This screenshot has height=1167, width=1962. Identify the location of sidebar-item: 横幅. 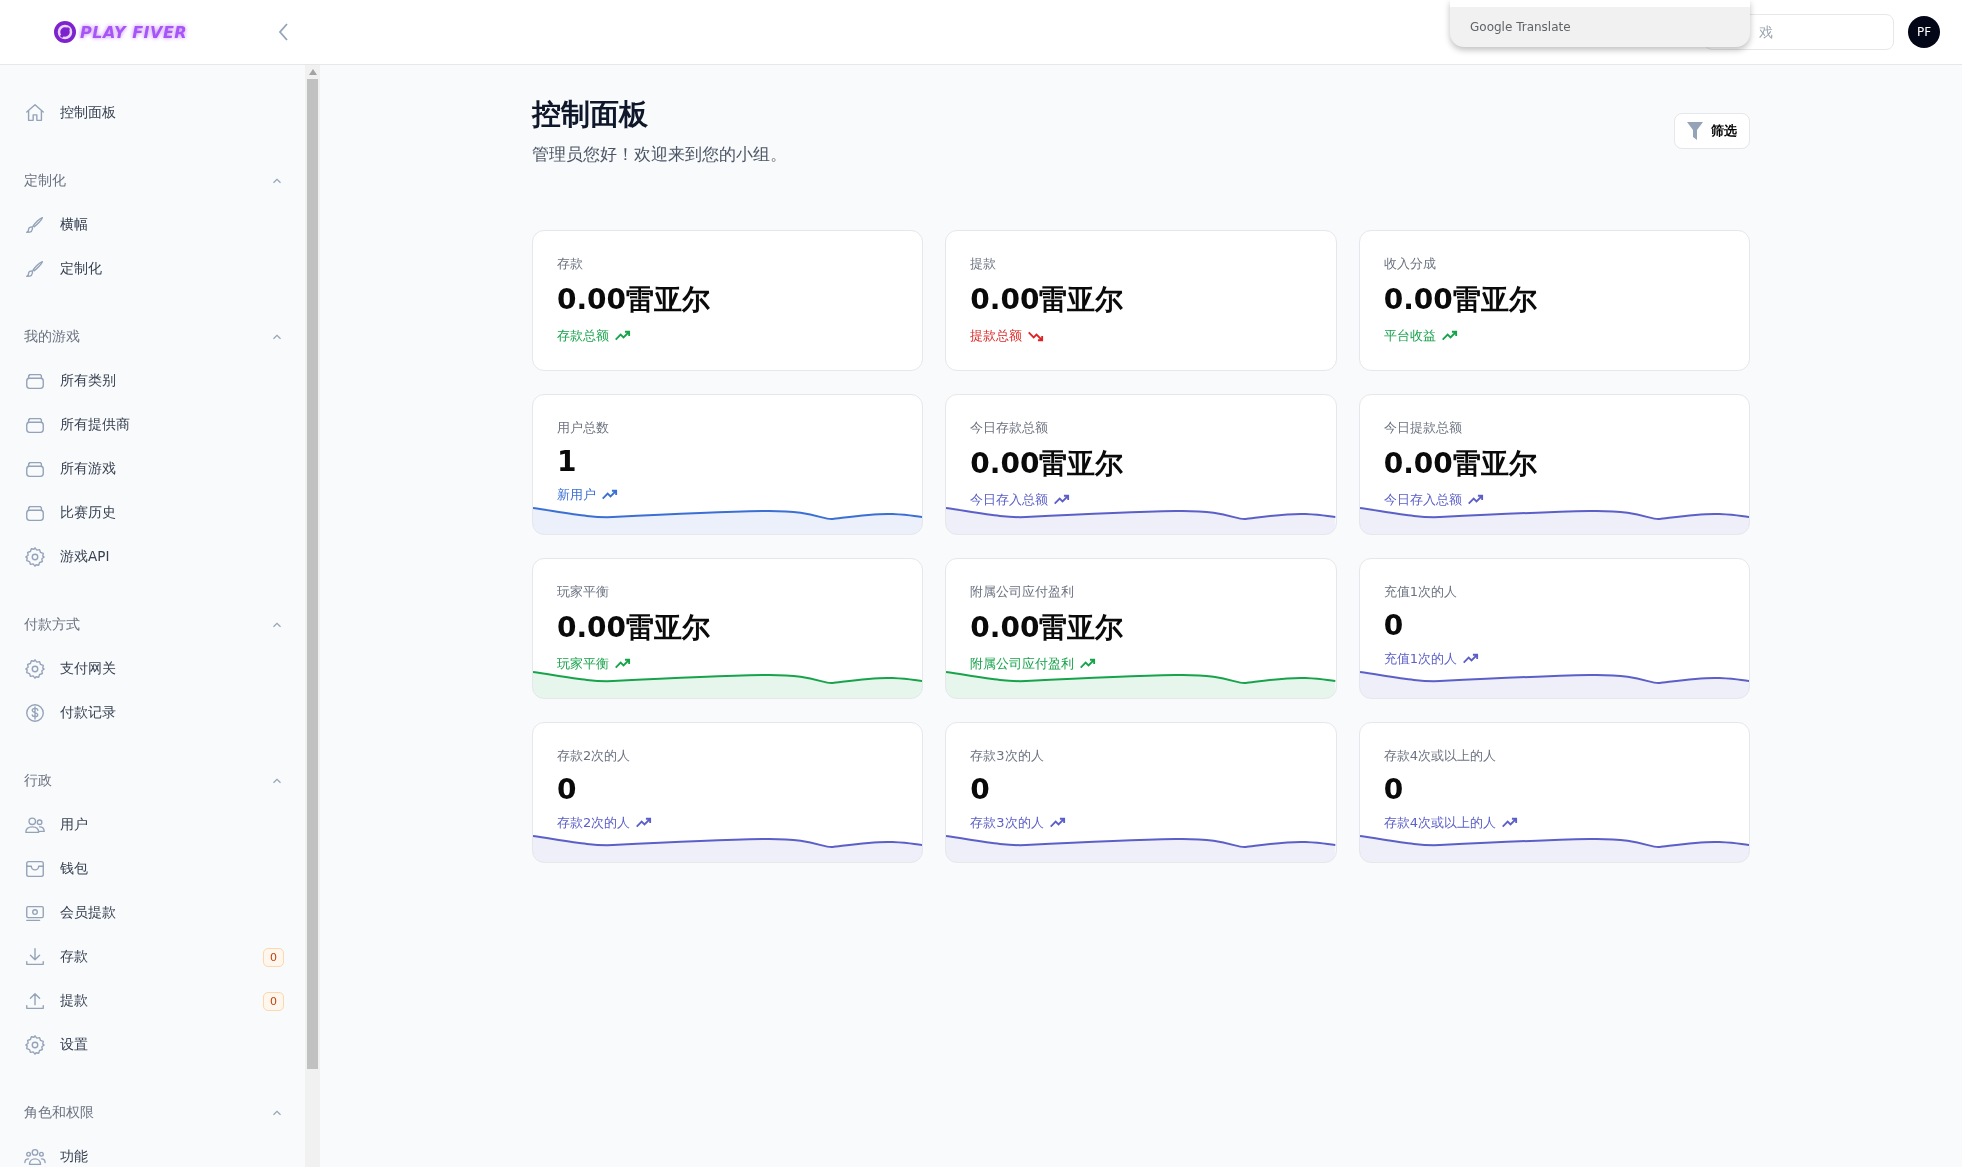
(154, 225).